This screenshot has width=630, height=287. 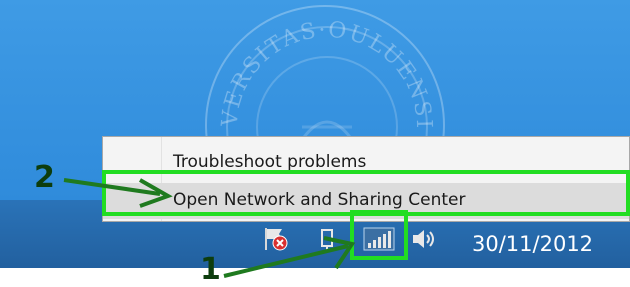 I want to click on menu-item-label: Troubleshoot problems, so click(x=270, y=162).